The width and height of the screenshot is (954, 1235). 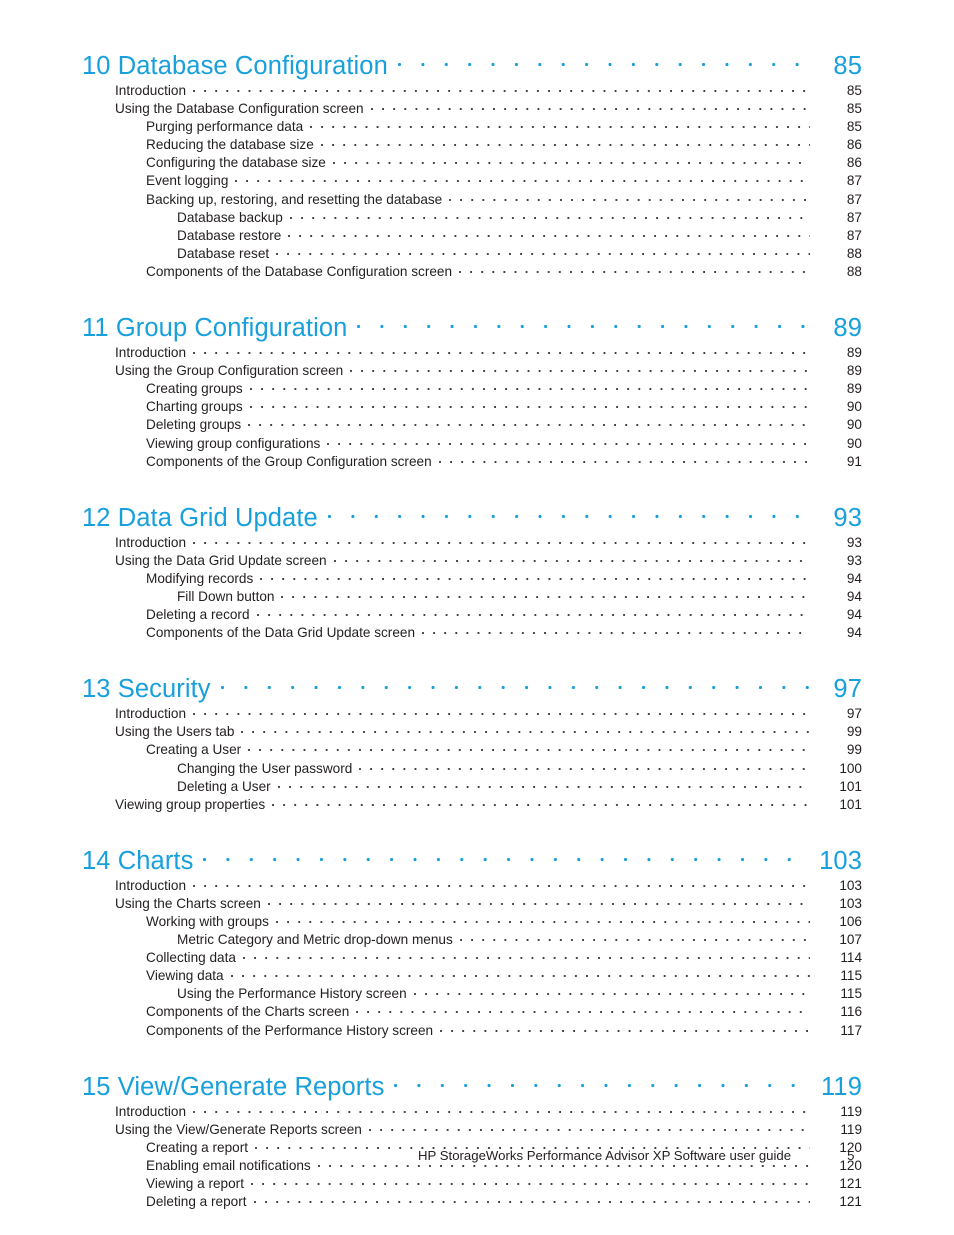 What do you see at coordinates (851, 1129) in the screenshot?
I see `toc-entry-page-number: 119` at bounding box center [851, 1129].